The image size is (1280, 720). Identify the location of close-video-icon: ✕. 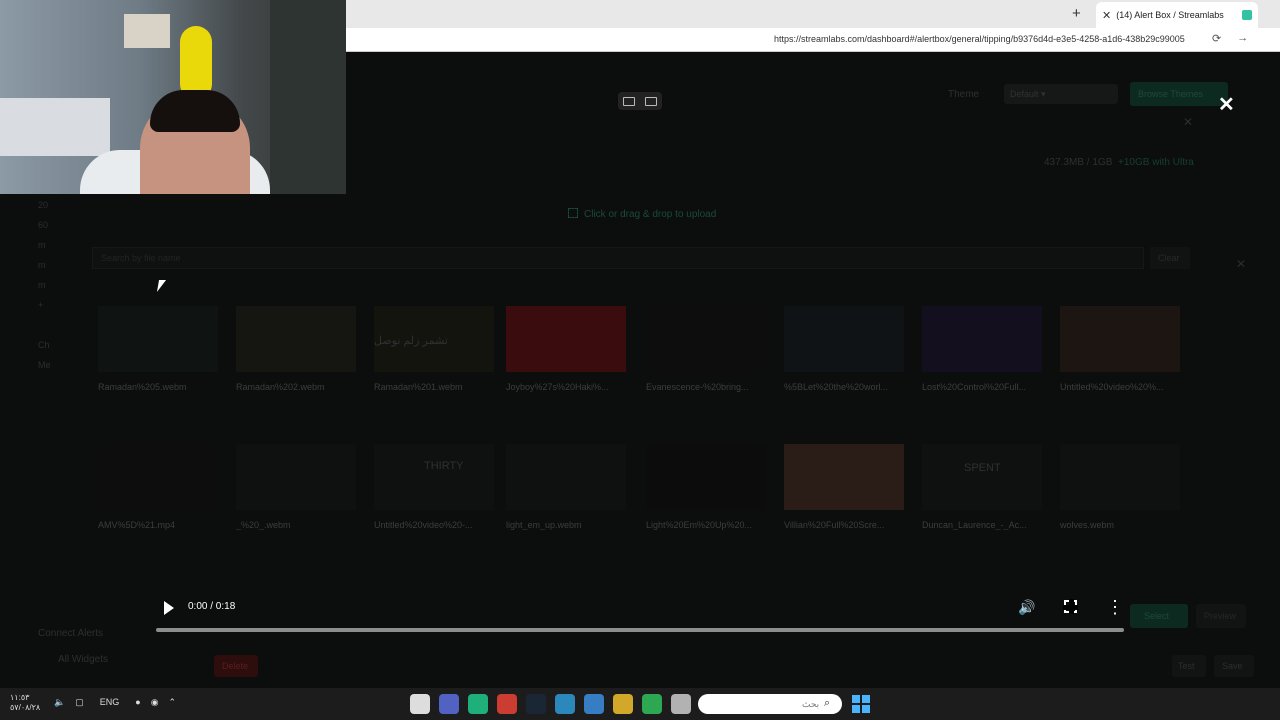
(1226, 104).